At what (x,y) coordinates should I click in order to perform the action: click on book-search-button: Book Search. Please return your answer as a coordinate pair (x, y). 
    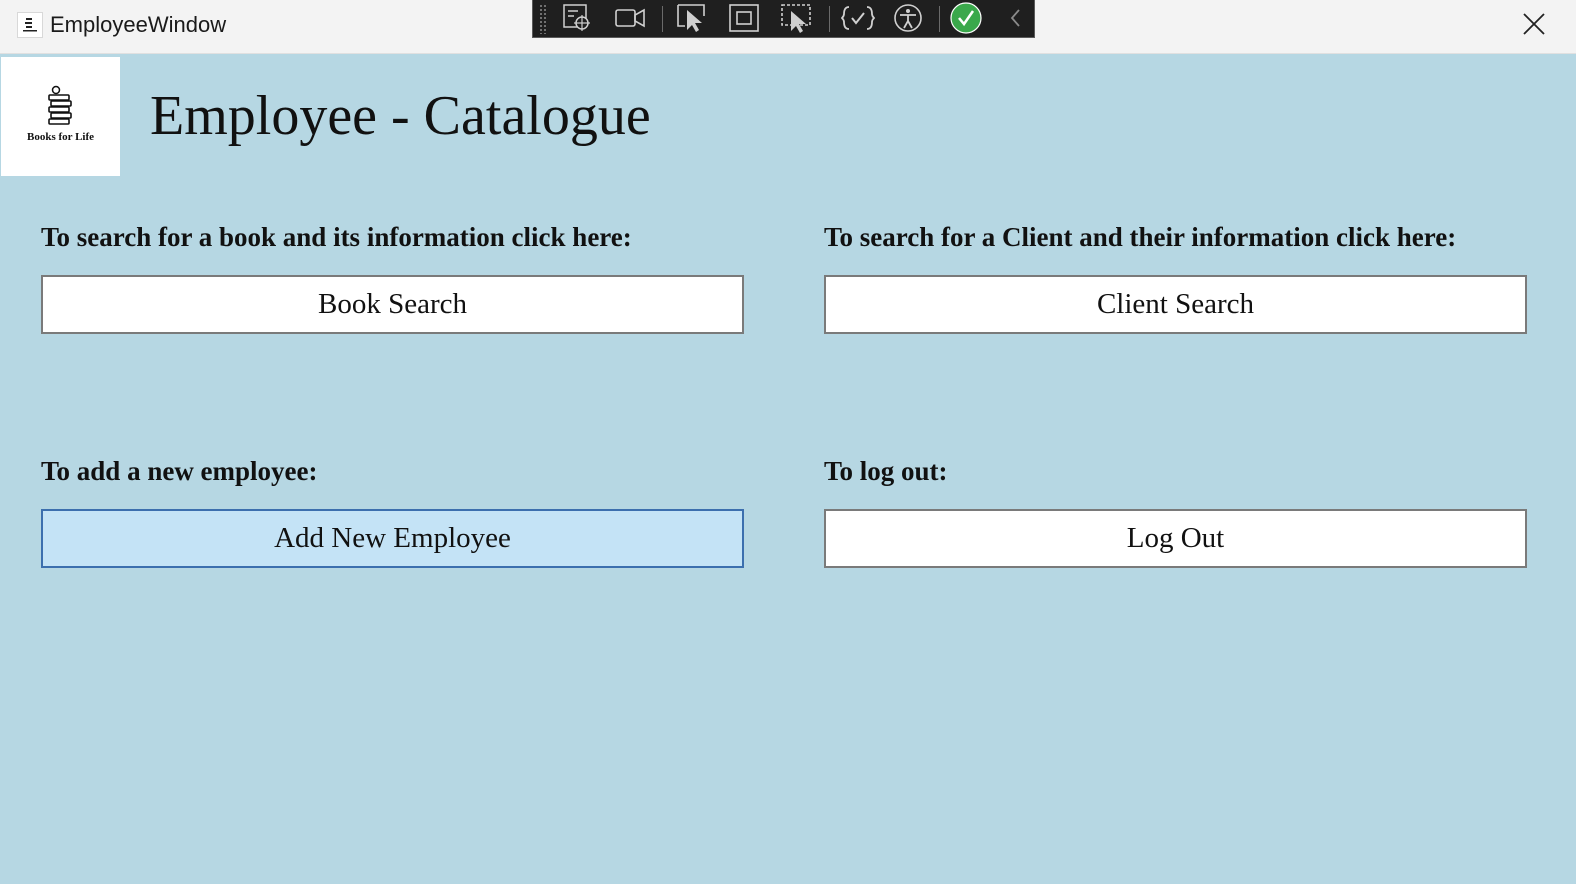
    Looking at the image, I should click on (392, 304).